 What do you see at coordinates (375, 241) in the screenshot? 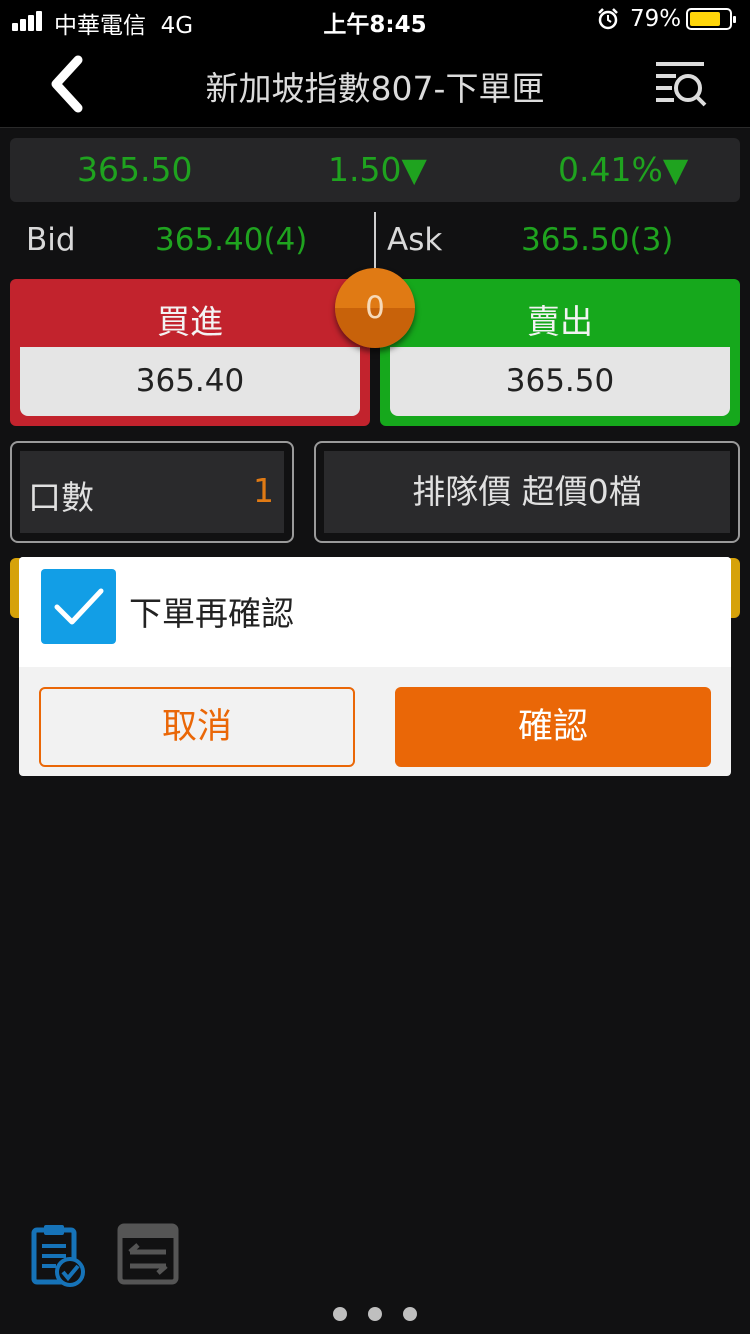
I see `bid-ask-divider` at bounding box center [375, 241].